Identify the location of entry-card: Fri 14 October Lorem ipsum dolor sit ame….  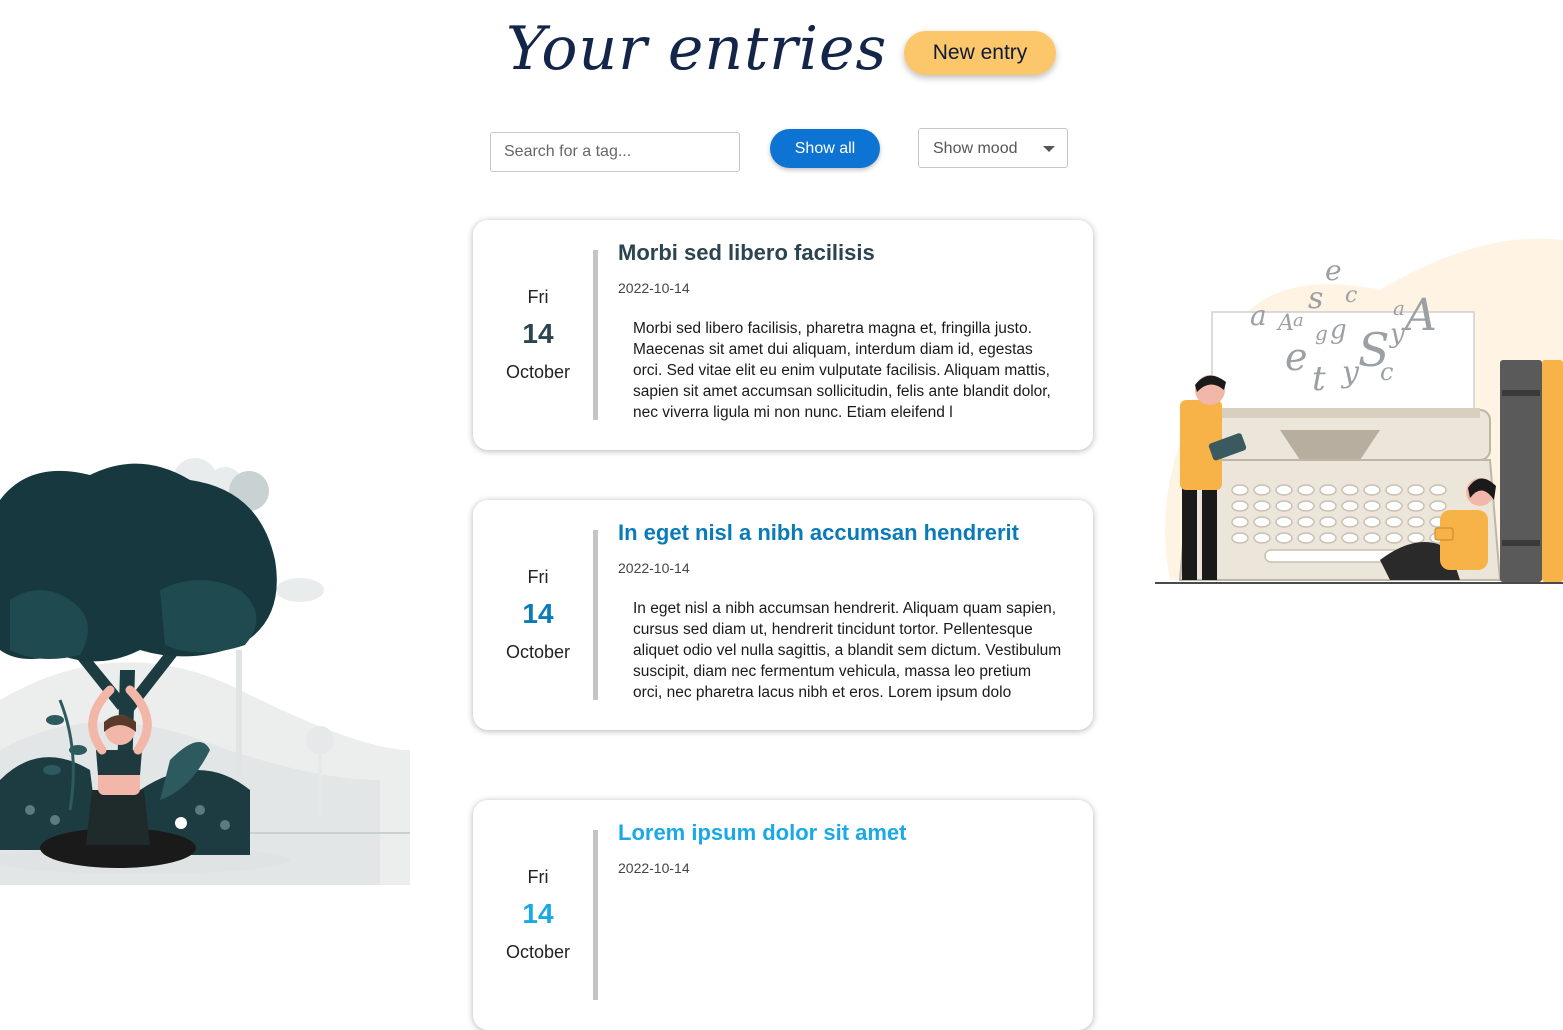
(783, 915).